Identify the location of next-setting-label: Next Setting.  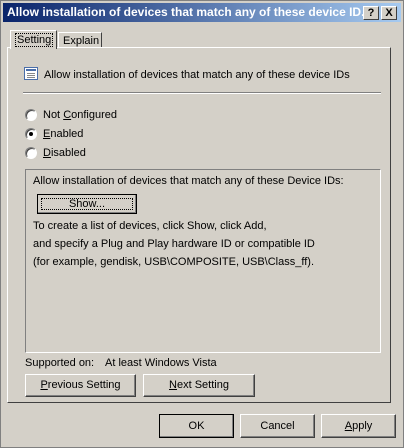
(199, 385).